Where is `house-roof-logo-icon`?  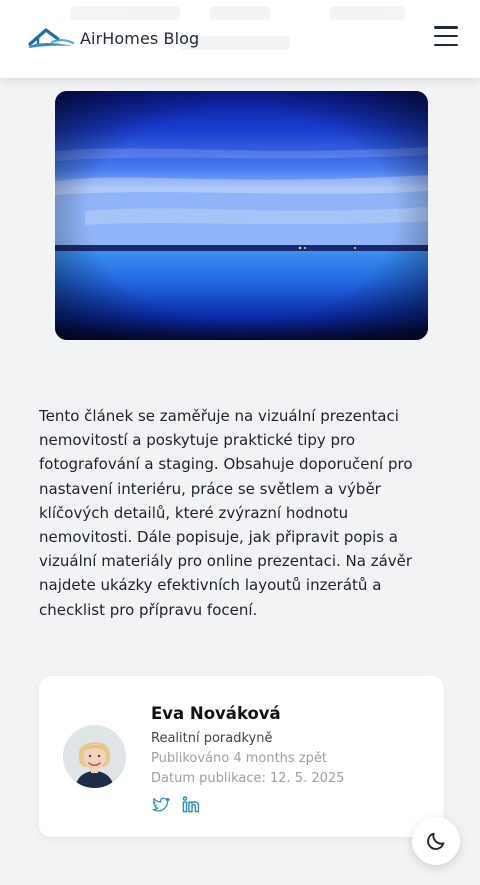 house-roof-logo-icon is located at coordinates (51, 38).